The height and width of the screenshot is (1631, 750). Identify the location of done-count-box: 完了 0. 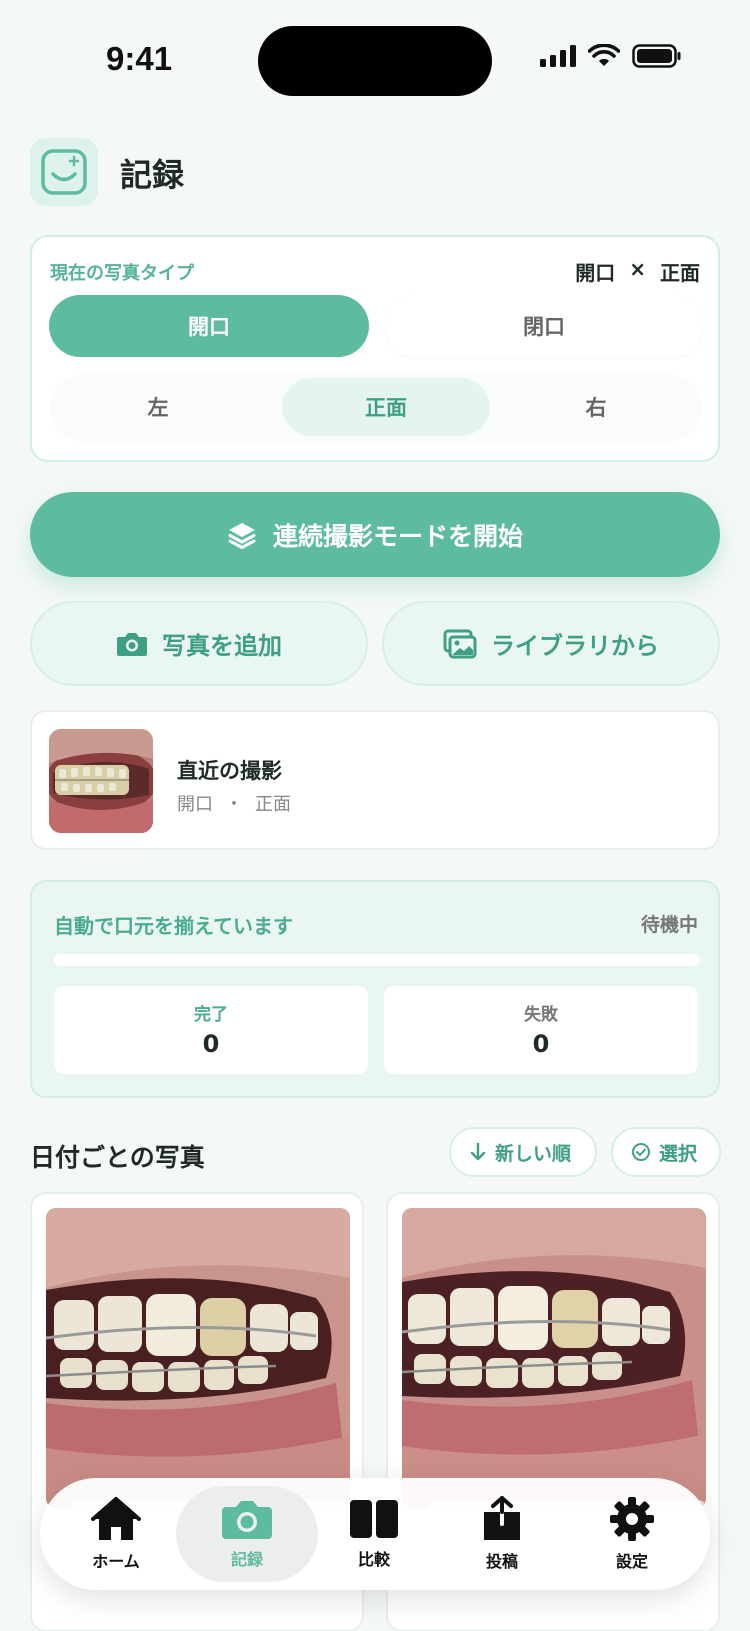
(211, 1030).